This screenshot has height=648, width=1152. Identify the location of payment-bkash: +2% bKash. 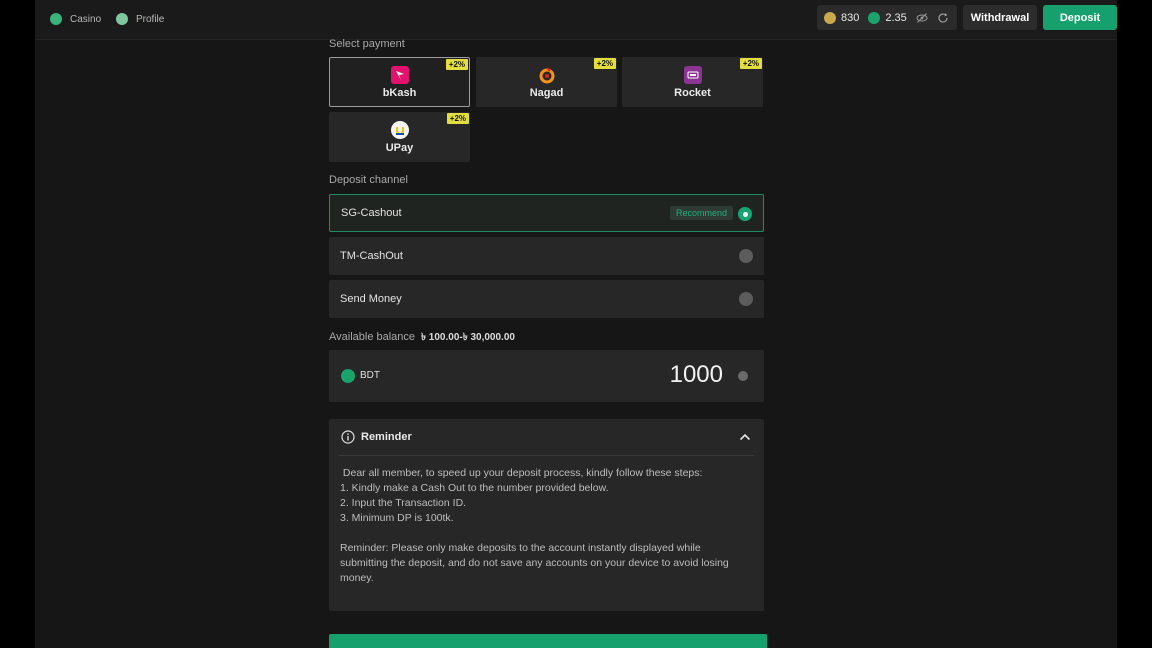
(399, 82).